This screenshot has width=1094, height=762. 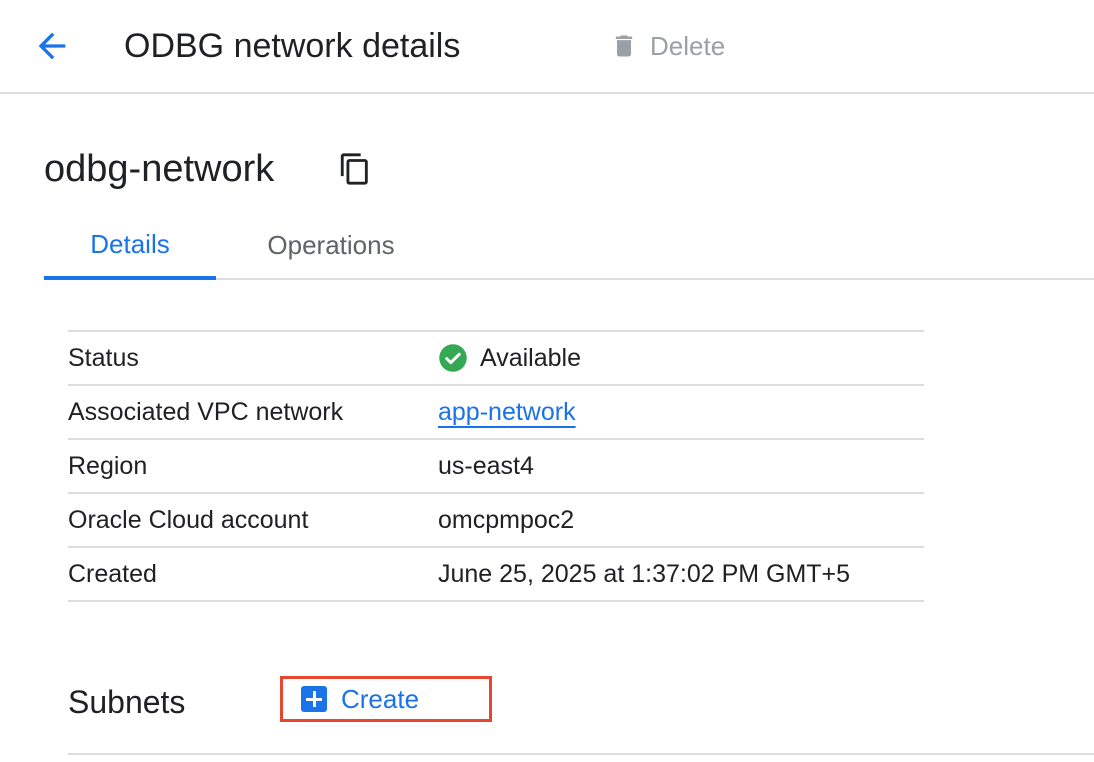 I want to click on status-value: Available, so click(x=509, y=358).